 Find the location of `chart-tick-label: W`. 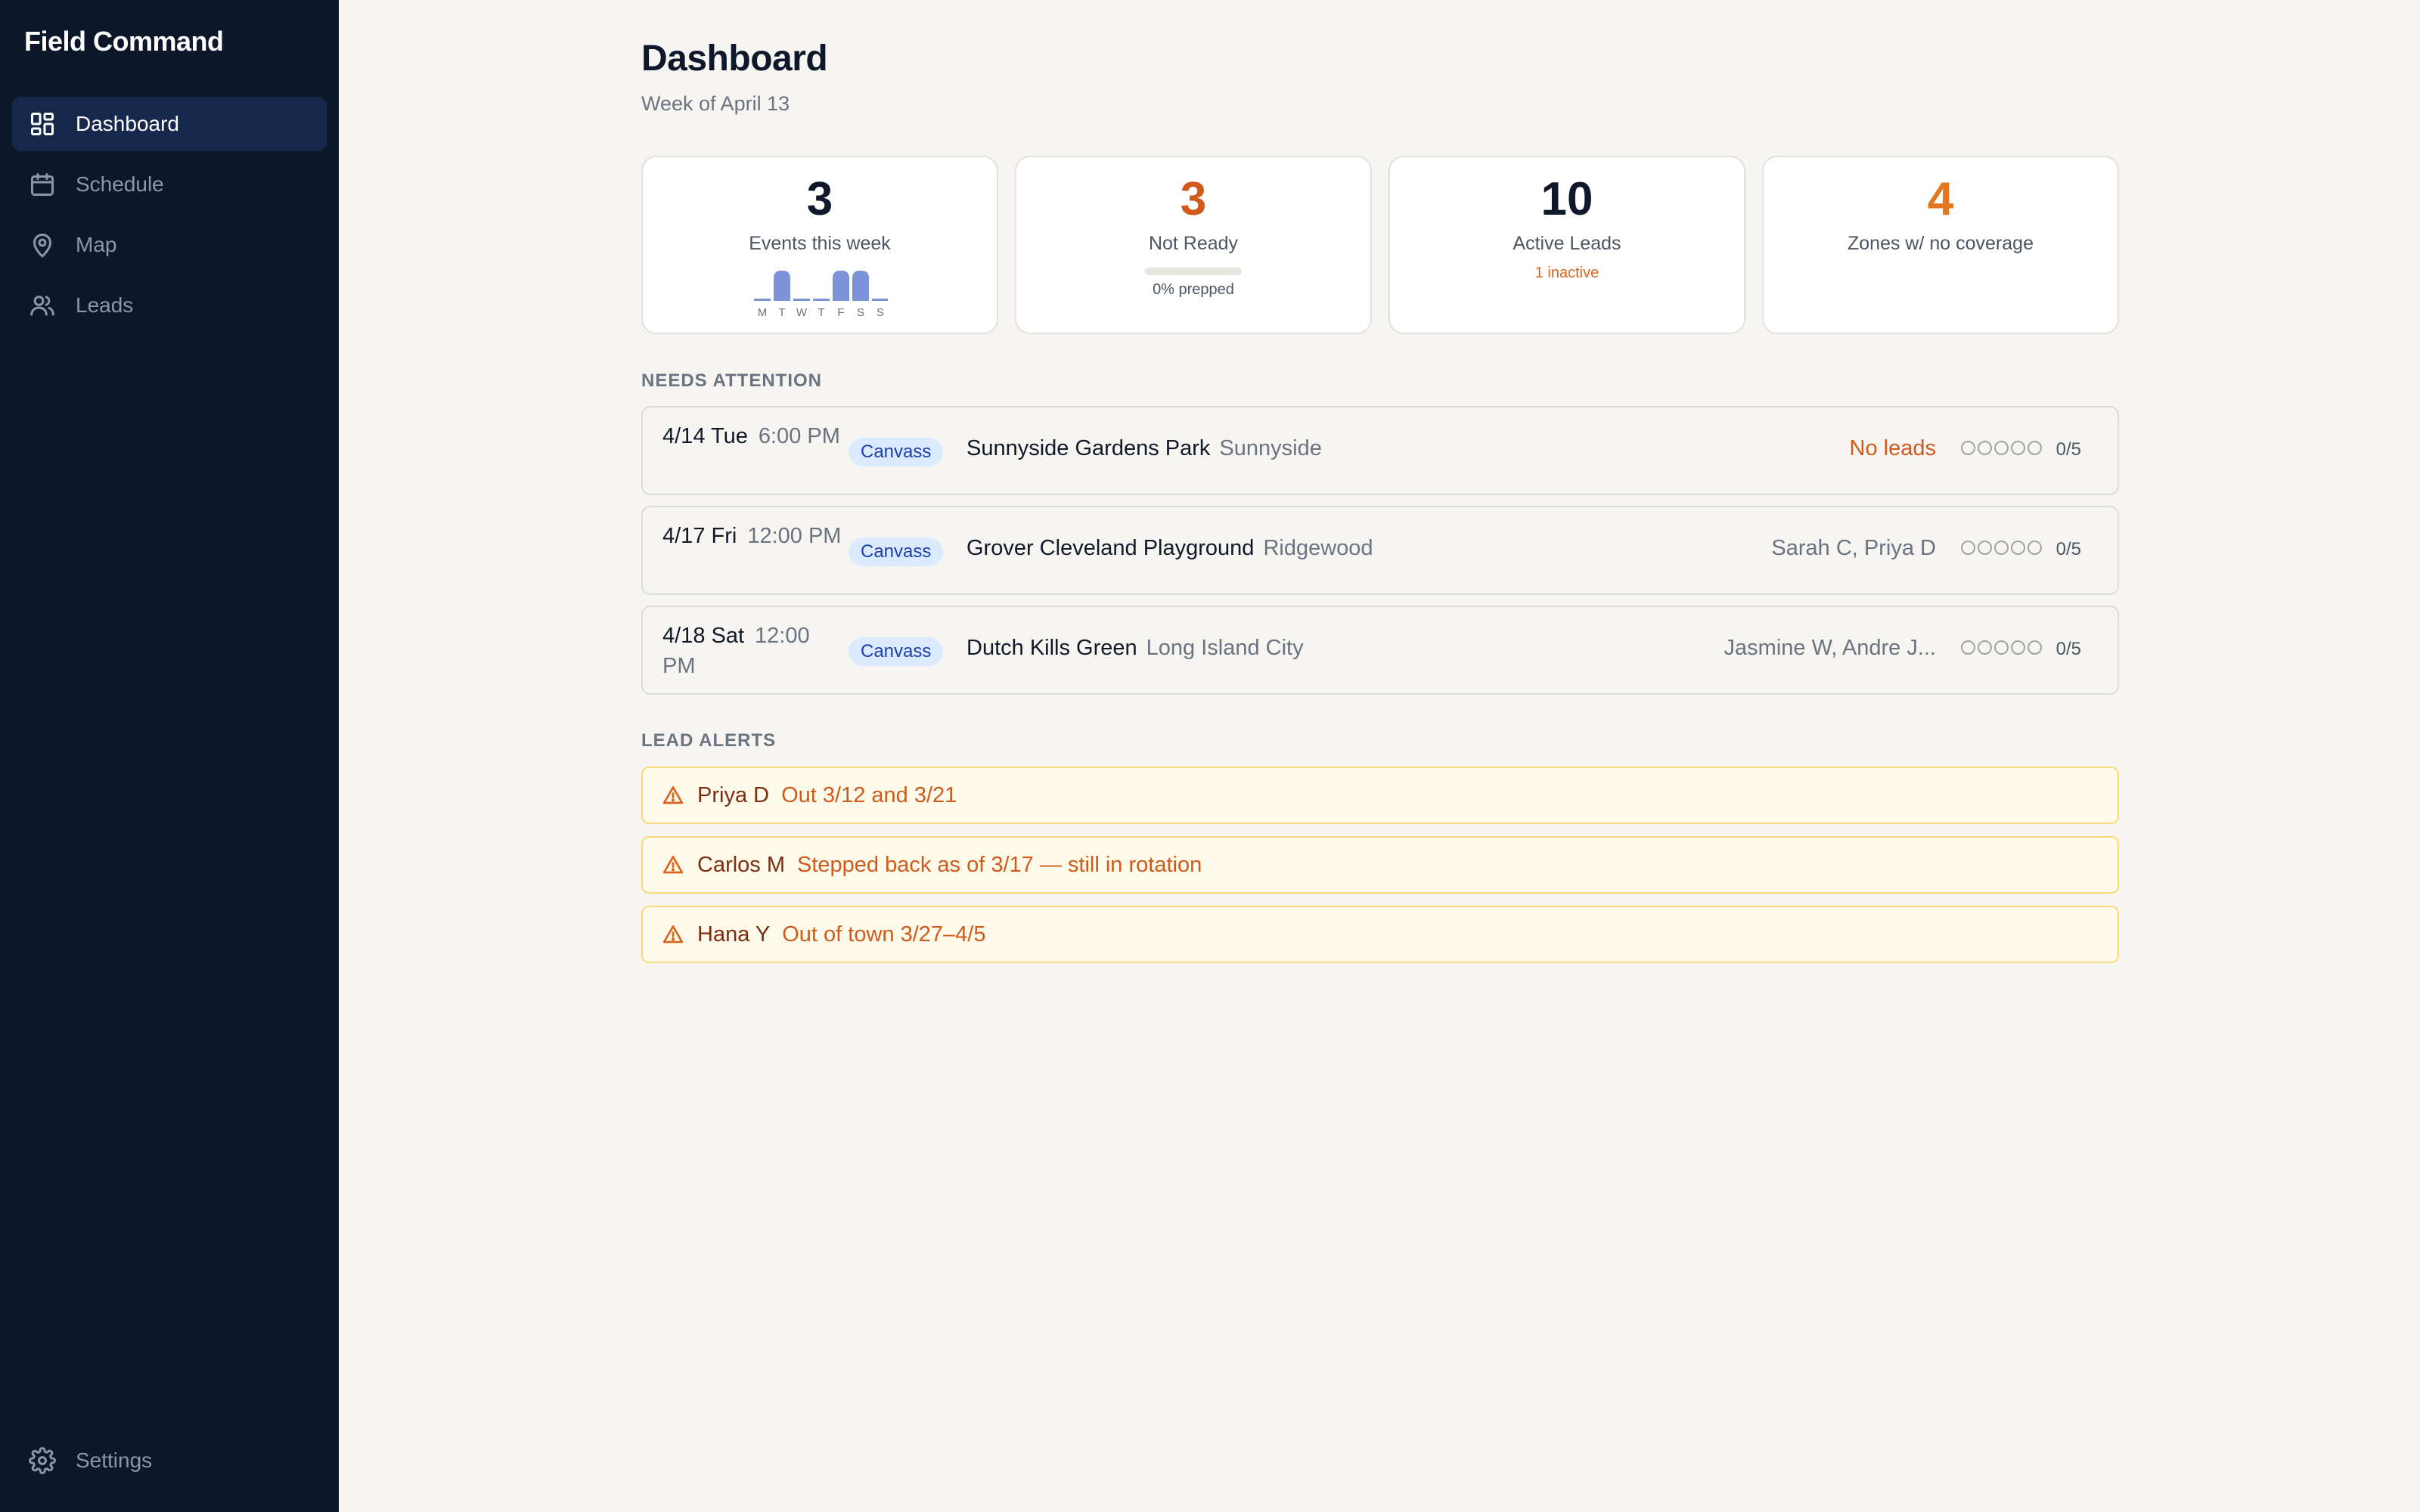

chart-tick-label: W is located at coordinates (802, 312).